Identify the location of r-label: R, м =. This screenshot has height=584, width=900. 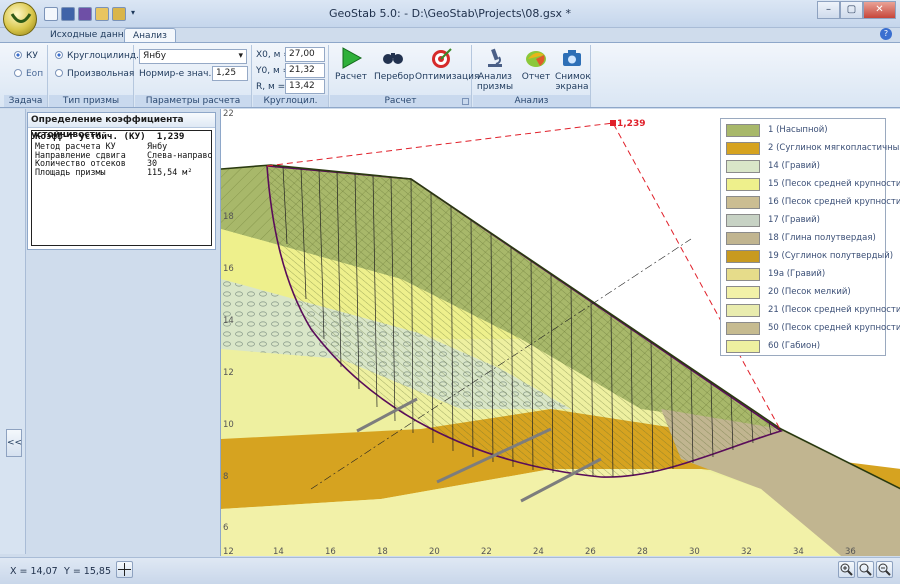
(271, 87).